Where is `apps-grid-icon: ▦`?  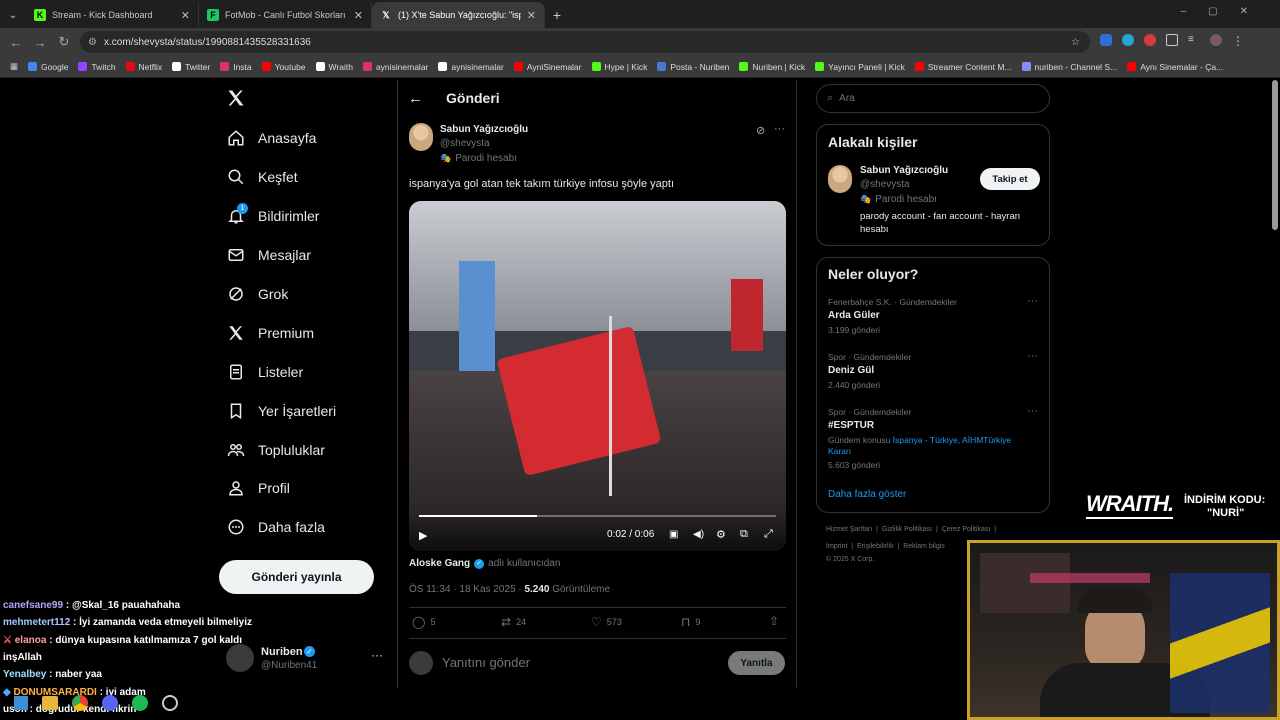
apps-grid-icon: ▦ is located at coordinates (14, 66).